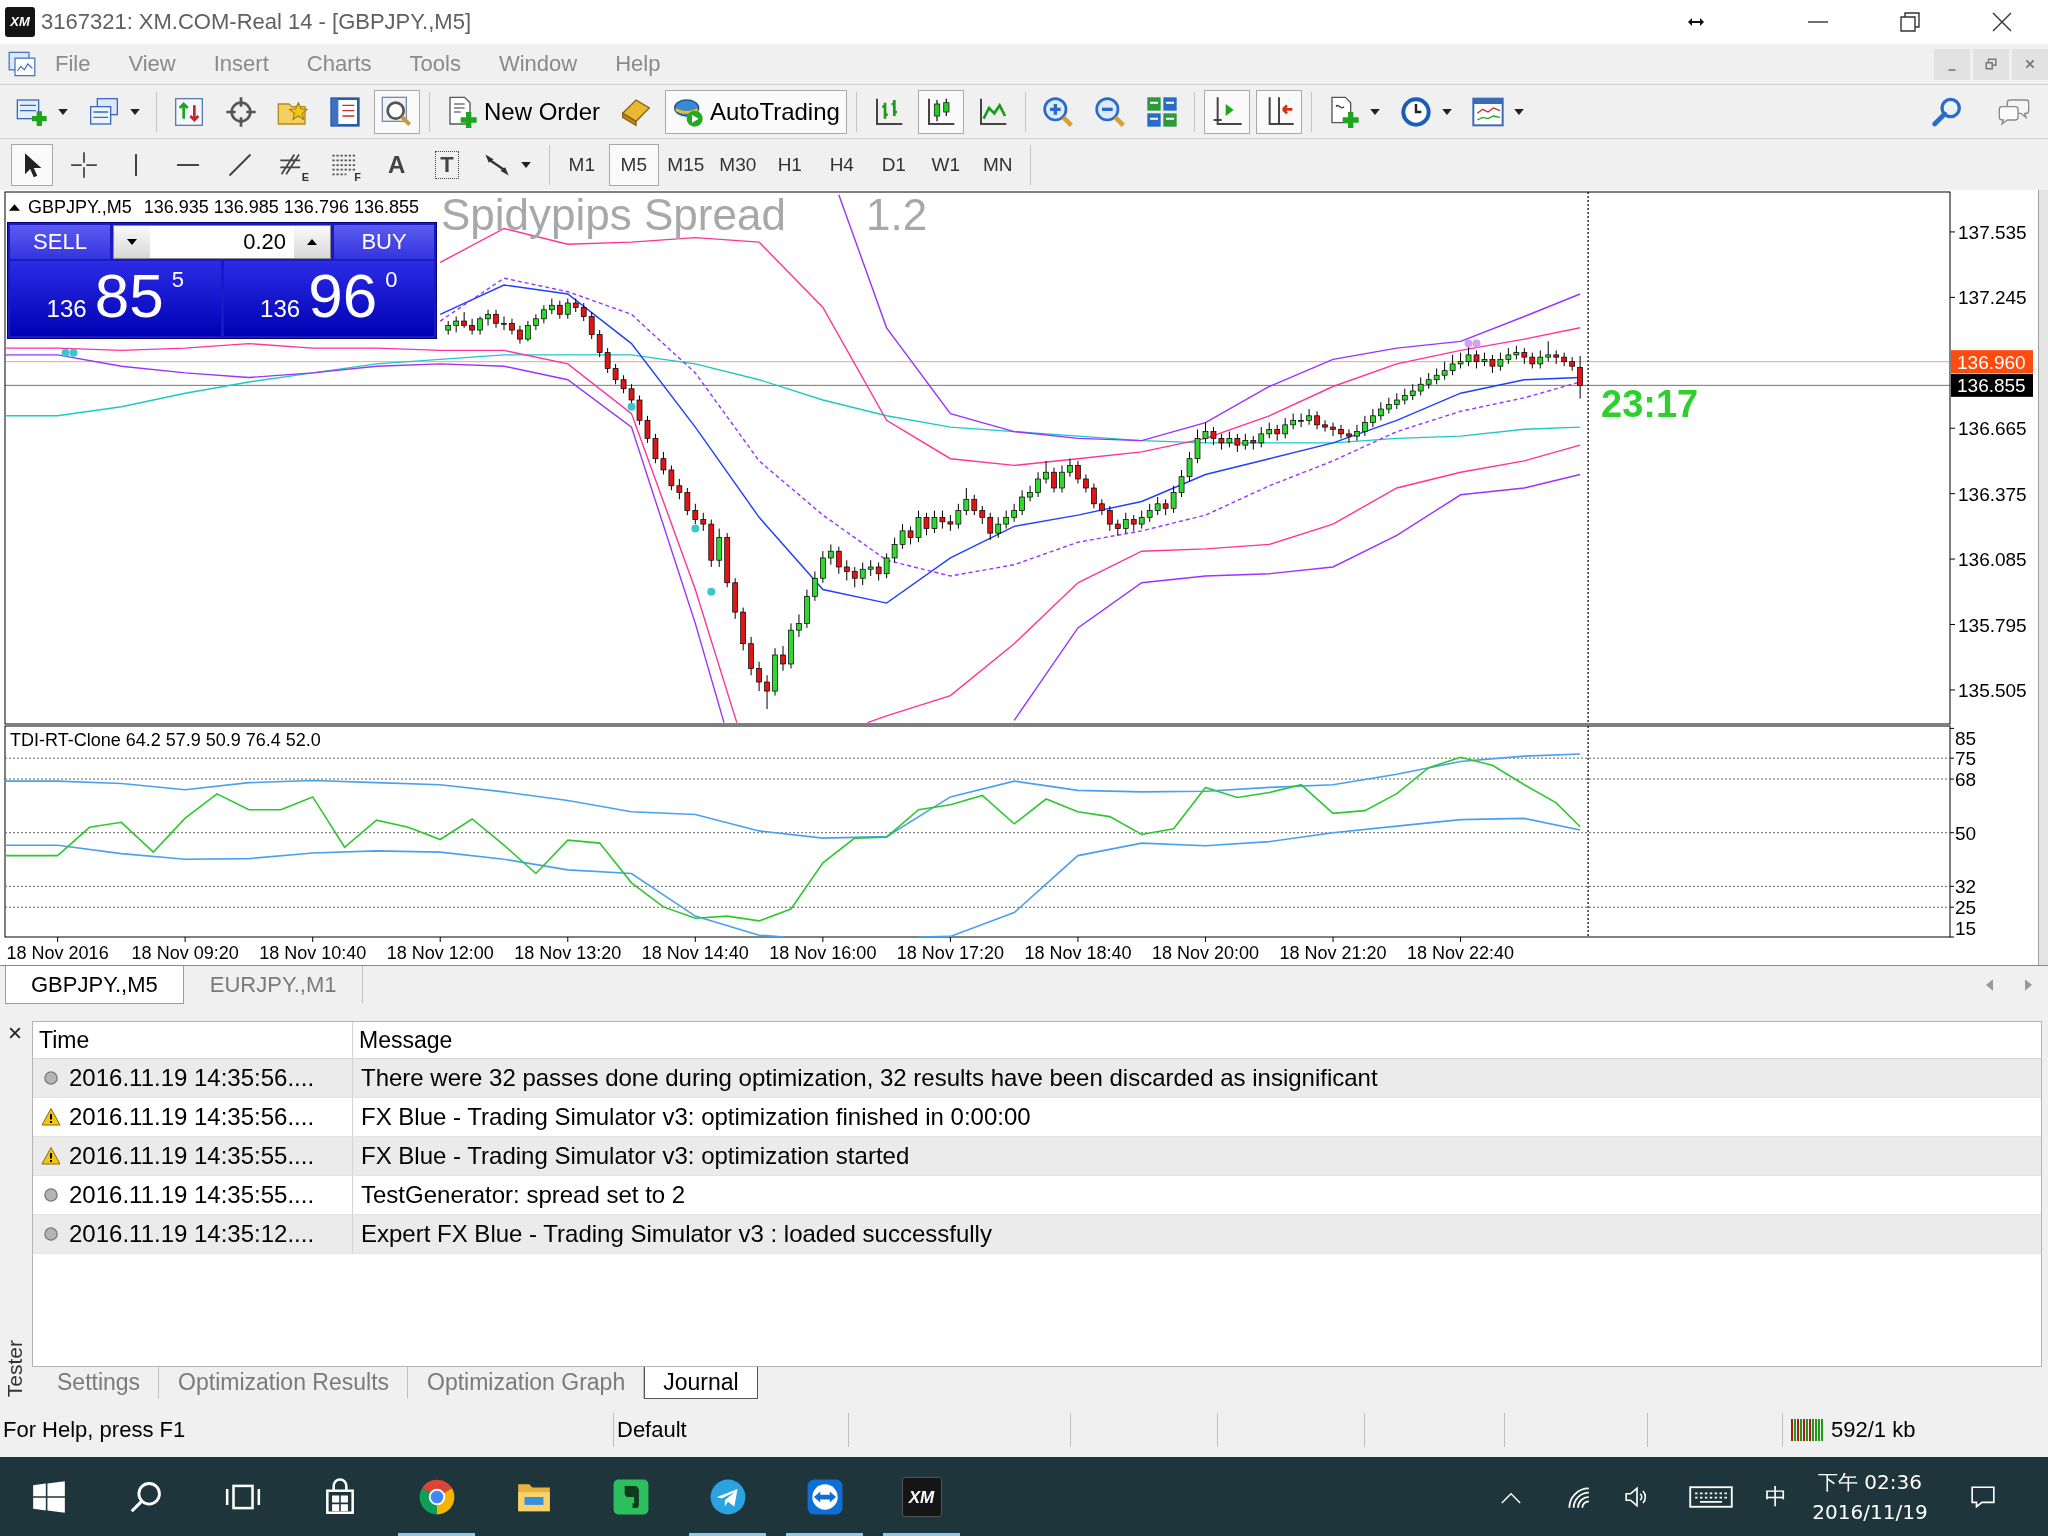 The image size is (2048, 1536). Describe the element at coordinates (1966, 908) in the screenshot. I see `axis-label: 25` at that location.